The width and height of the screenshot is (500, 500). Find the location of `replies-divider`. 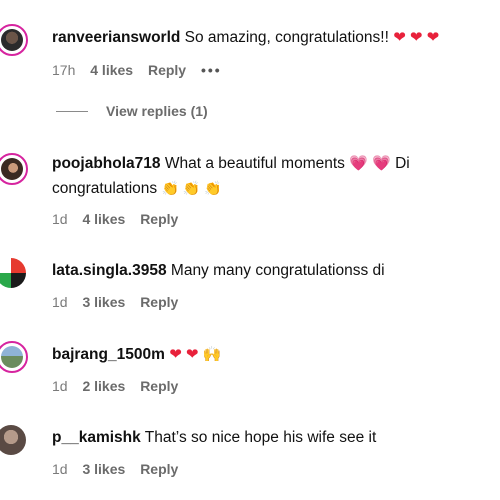

replies-divider is located at coordinates (72, 111).